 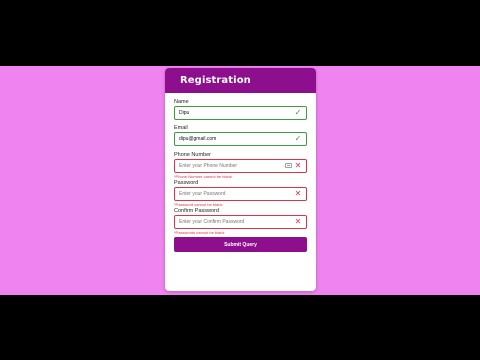 What do you see at coordinates (198, 204) in the screenshot?
I see `password-error: *Password cannot be blank` at bounding box center [198, 204].